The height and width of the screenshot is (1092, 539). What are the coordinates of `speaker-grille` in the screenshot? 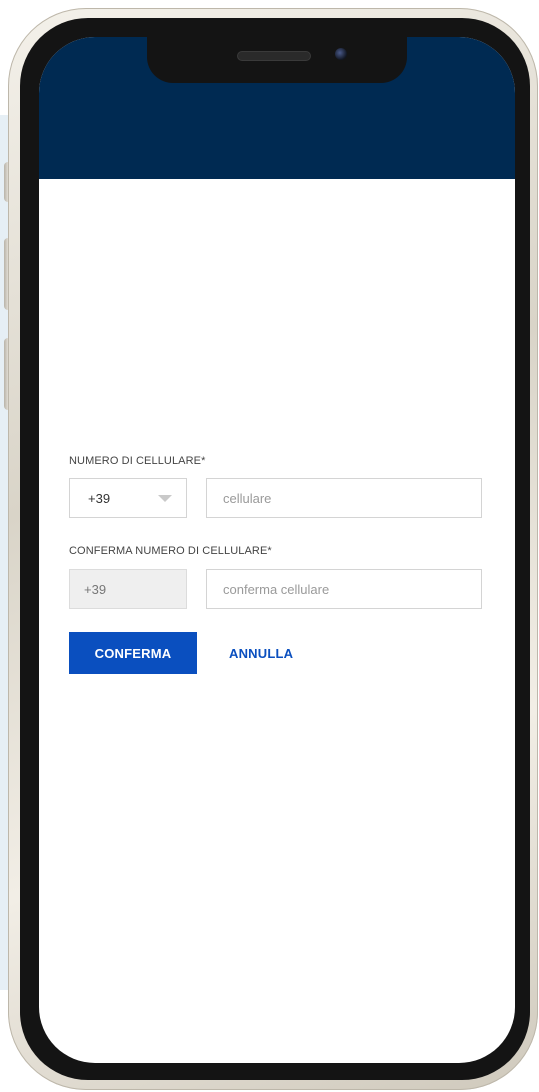 It's located at (274, 56).